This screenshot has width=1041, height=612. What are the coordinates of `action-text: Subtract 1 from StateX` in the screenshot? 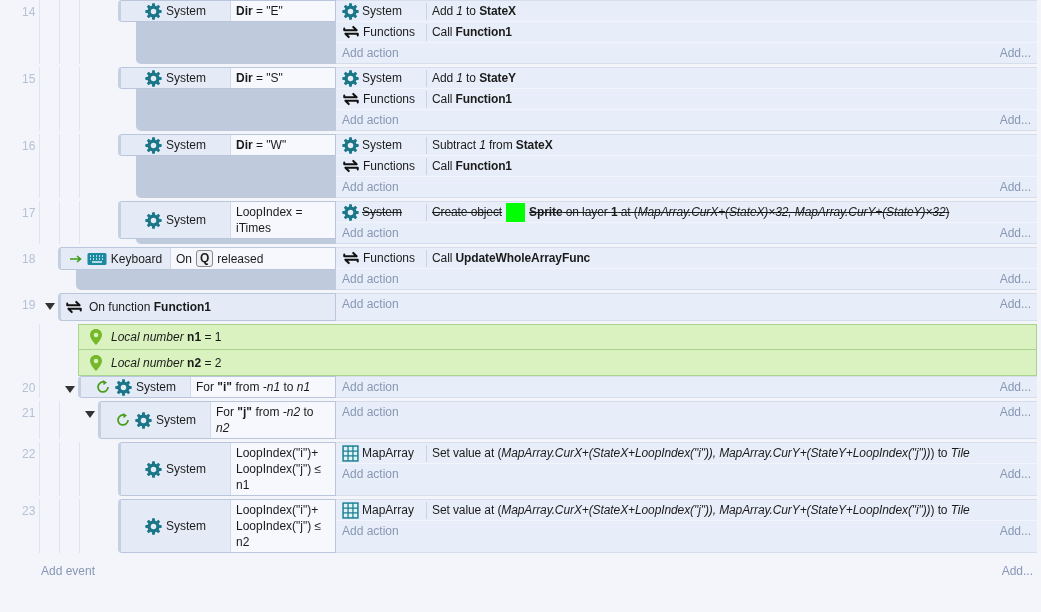 It's located at (492, 145).